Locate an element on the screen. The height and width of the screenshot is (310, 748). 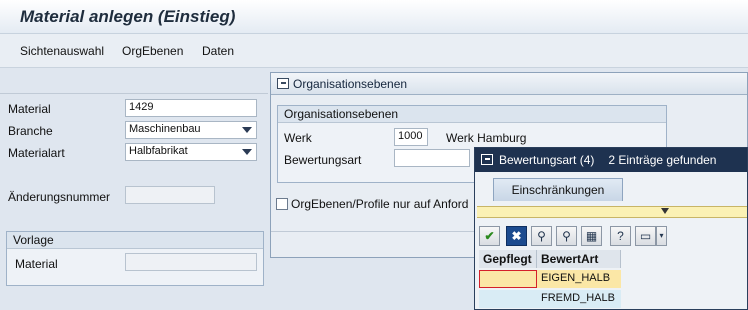
tab-strip: Einschränkungen is located at coordinates (611, 189).